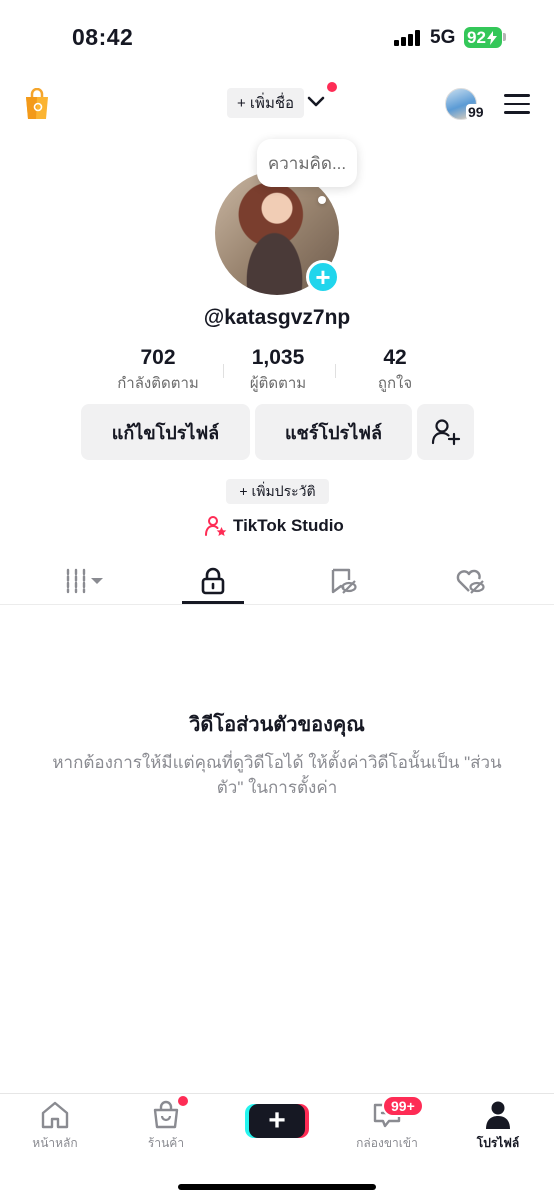  I want to click on nav-shop-label: ร้านค้า, so click(166, 1143).